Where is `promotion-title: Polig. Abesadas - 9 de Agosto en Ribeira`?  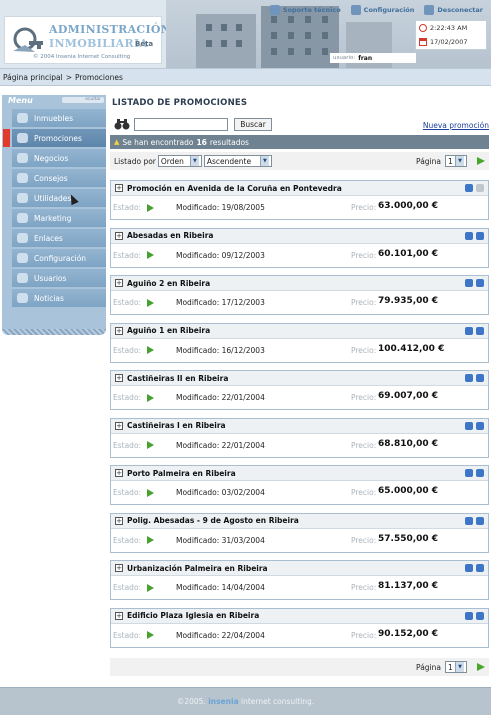 promotion-title: Polig. Abesadas - 9 de Agosto en Ribeira is located at coordinates (213, 520).